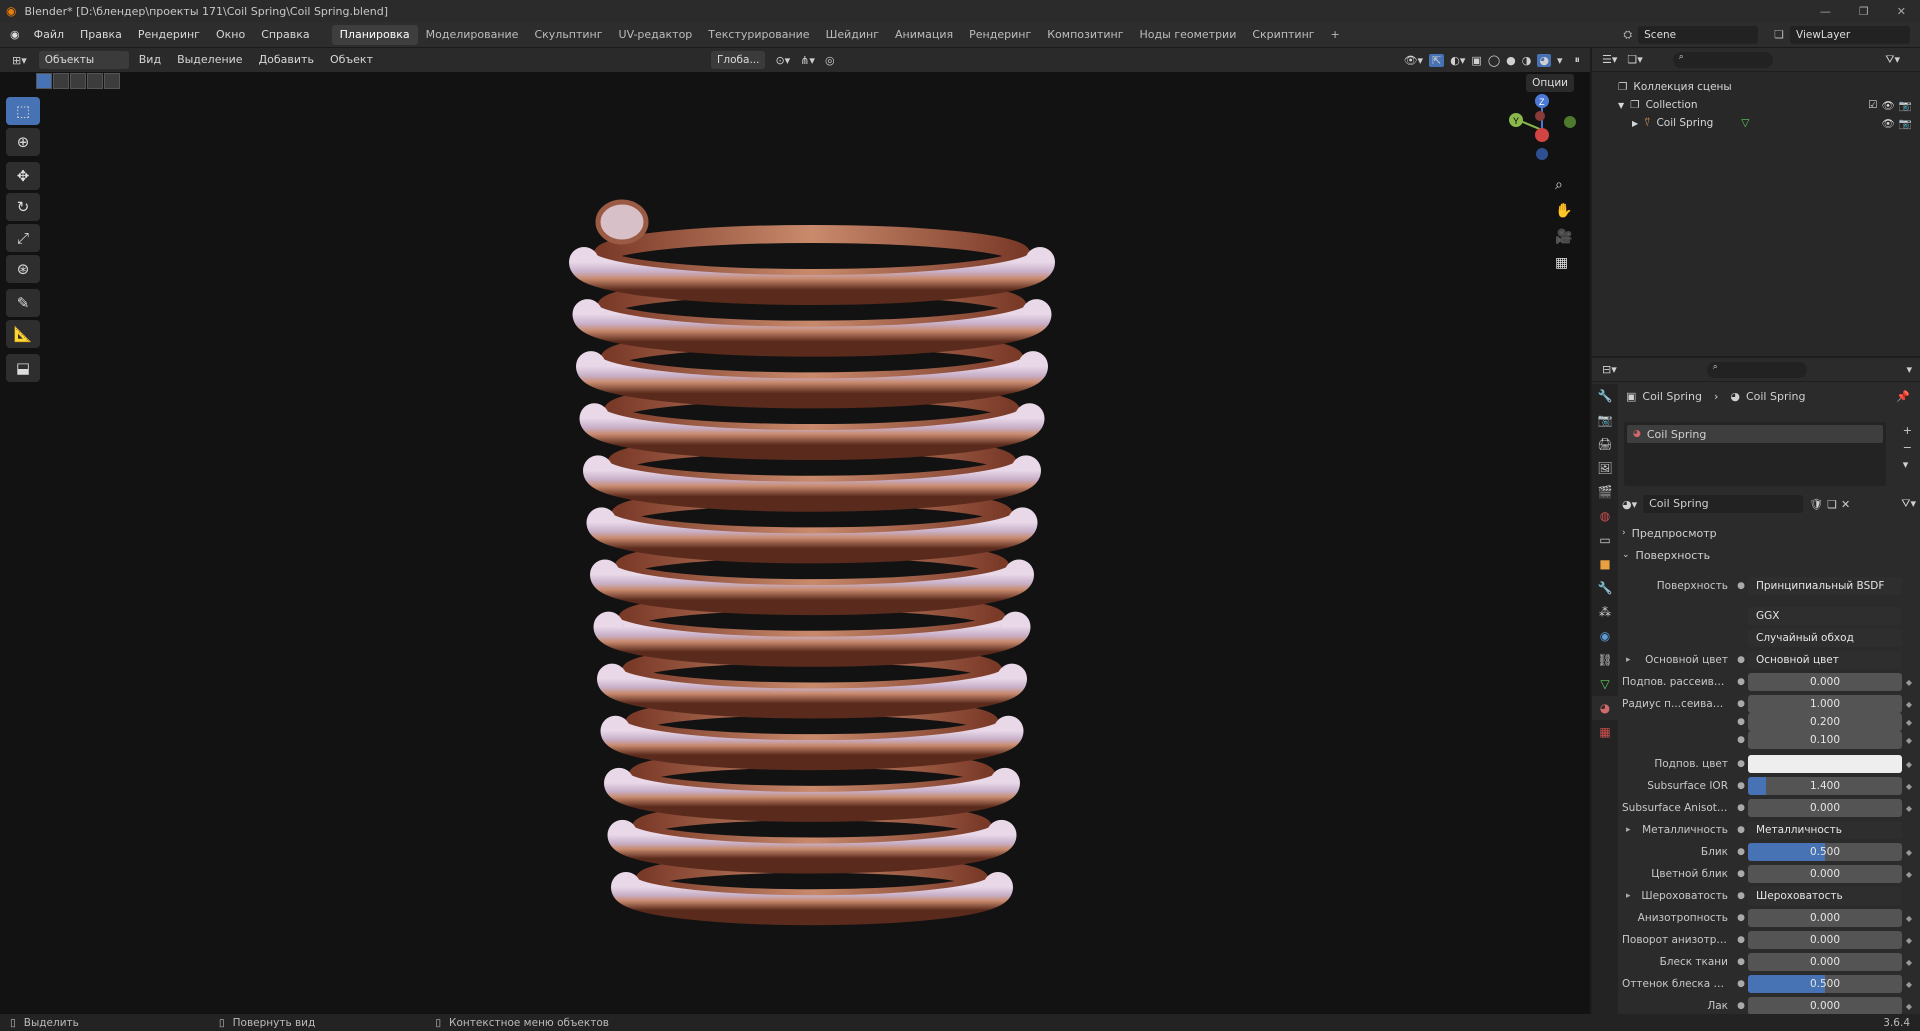  Describe the element at coordinates (1494, 60) in the screenshot. I see `wireframe-shading-icon: ◯` at that location.